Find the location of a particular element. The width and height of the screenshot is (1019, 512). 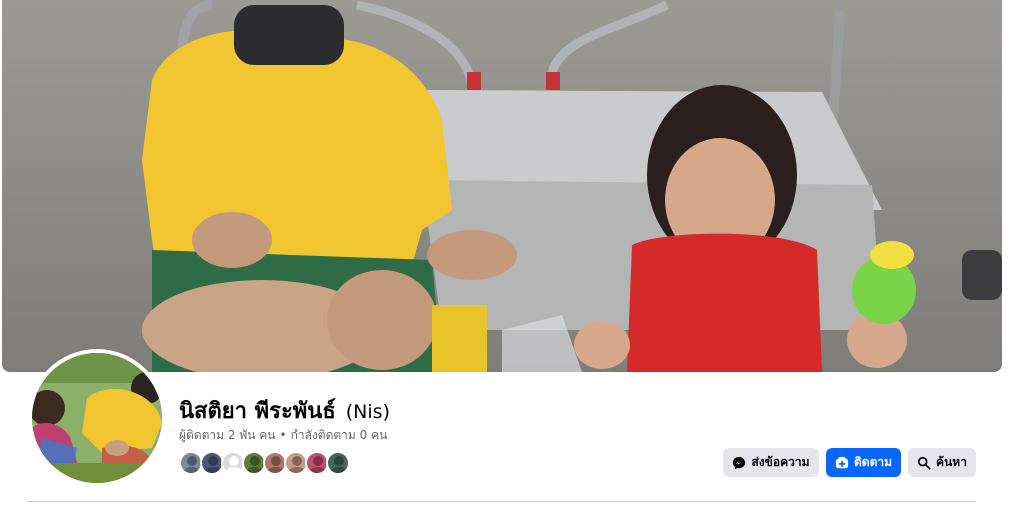

follow-button-label: ติดตาม is located at coordinates (873, 462).